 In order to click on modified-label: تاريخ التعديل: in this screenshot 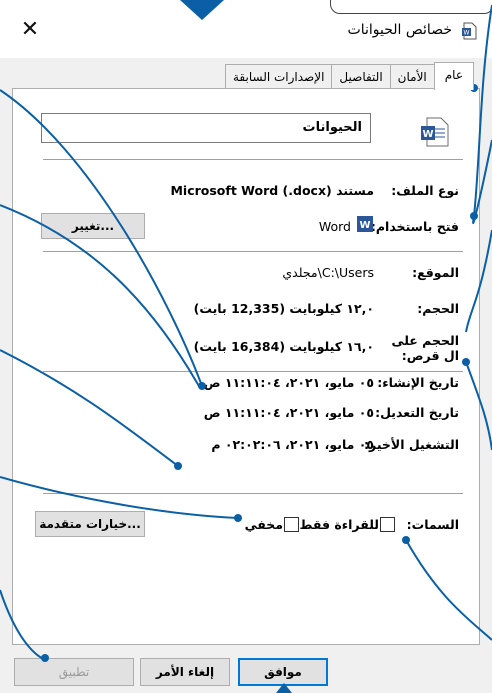, I will do `click(417, 412)`.